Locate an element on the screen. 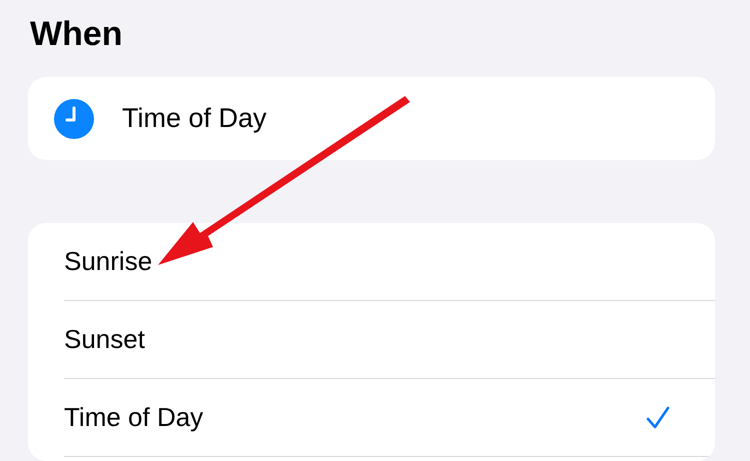 The width and height of the screenshot is (750, 461). trigger-label: Time of Day is located at coordinates (194, 118).